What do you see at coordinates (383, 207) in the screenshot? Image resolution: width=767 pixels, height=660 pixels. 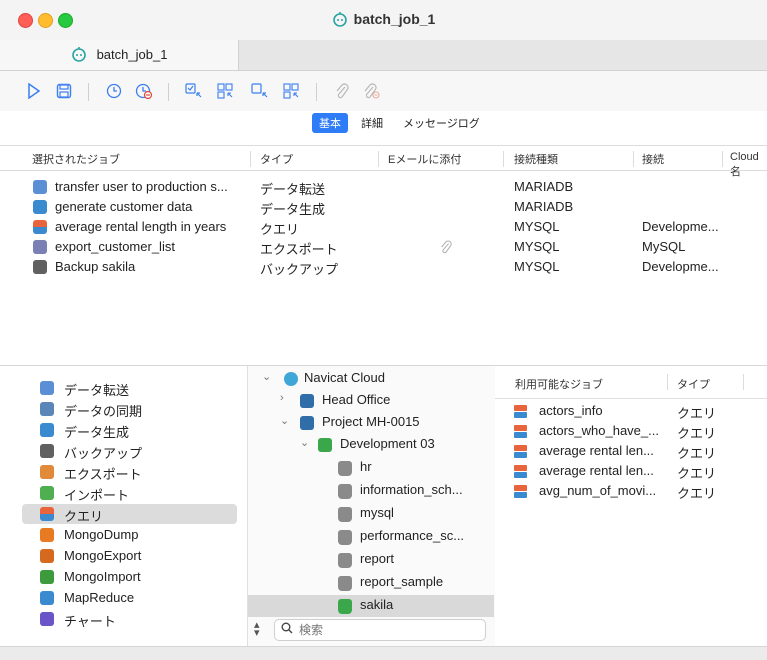 I see `table-row: generate customer data データ生成 MARIADB` at bounding box center [383, 207].